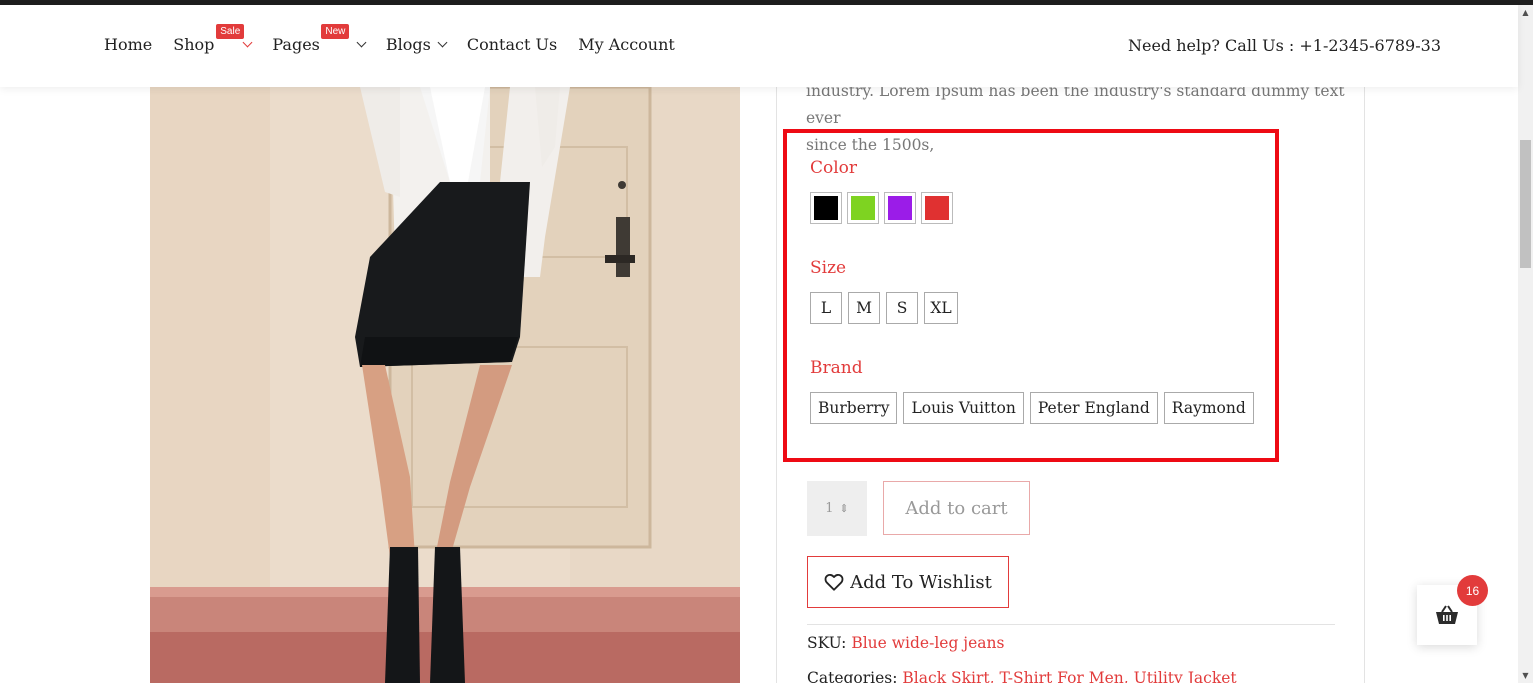 This screenshot has width=1533, height=683. I want to click on quantity-value: 1, so click(829, 508).